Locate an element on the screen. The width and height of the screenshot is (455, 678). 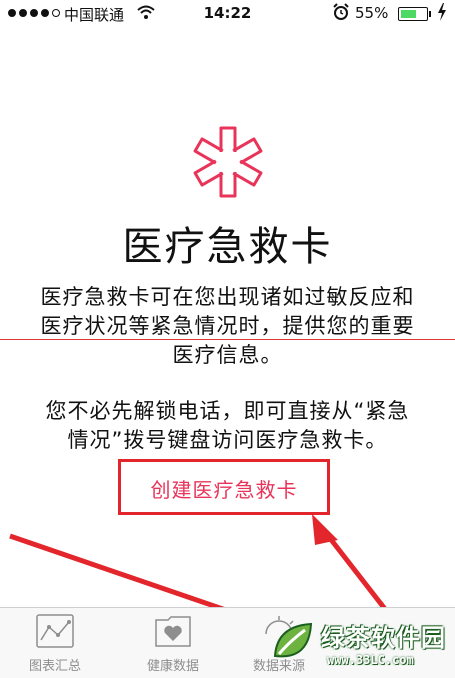
tab-chart-summary: 图表汇总 is located at coordinates (55, 643).